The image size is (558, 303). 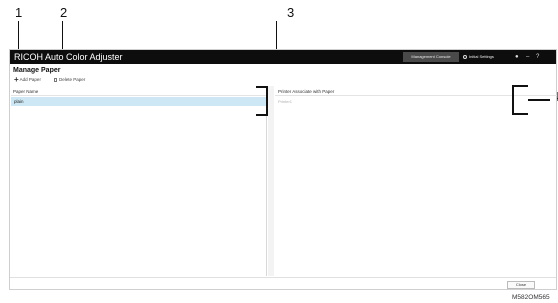 I want to click on callout-3: 3, so click(x=291, y=12).